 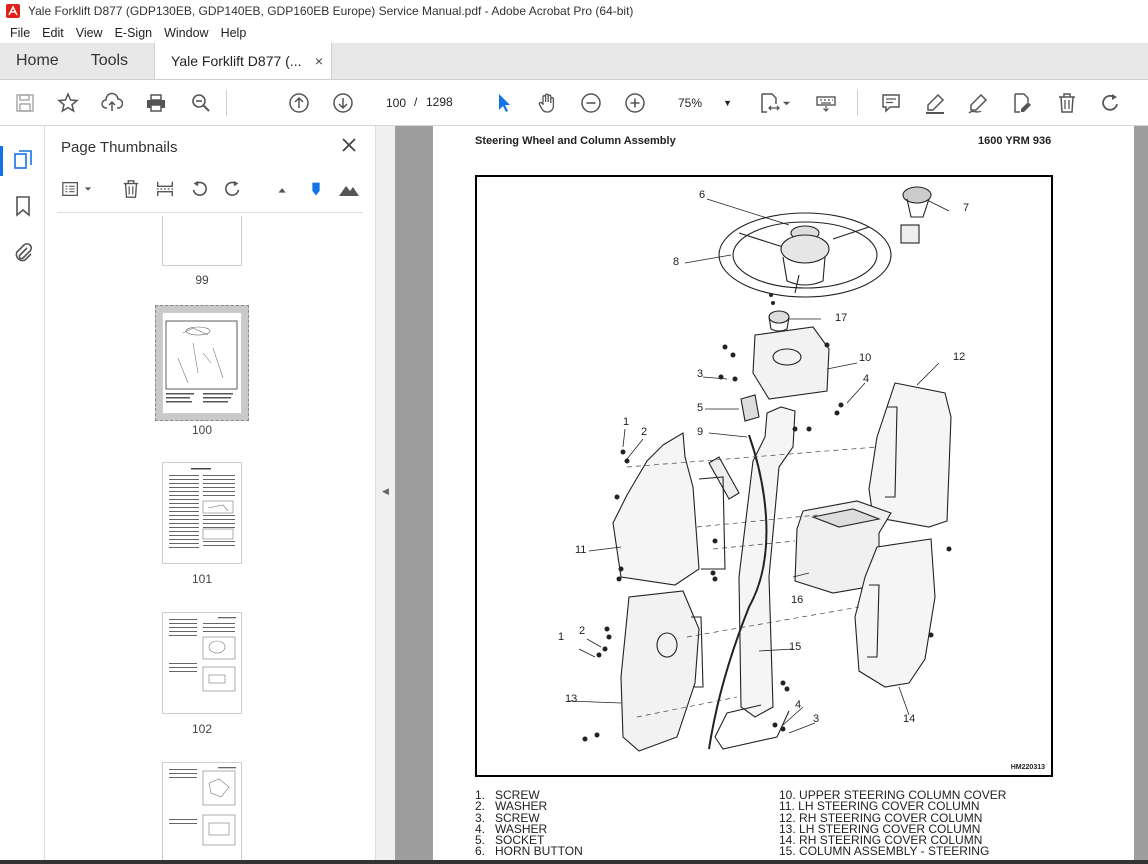 I want to click on callout-label: 7, so click(x=966, y=208).